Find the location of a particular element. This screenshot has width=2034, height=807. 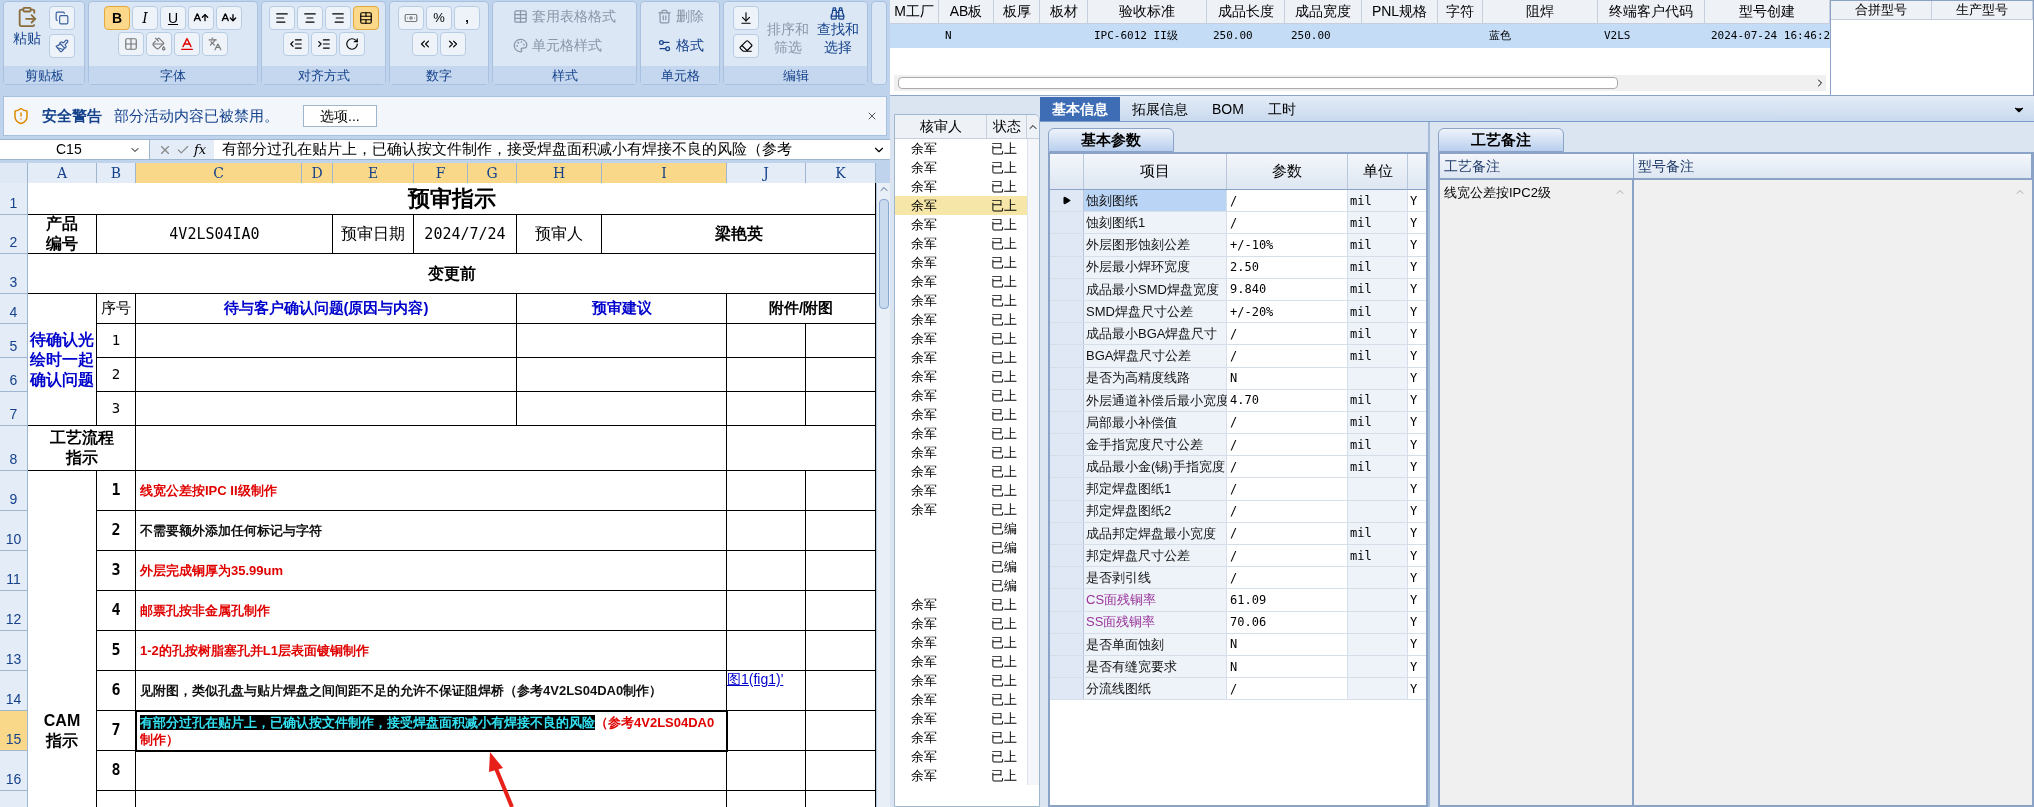

vertical-scrollbar is located at coordinates (1033, 462).